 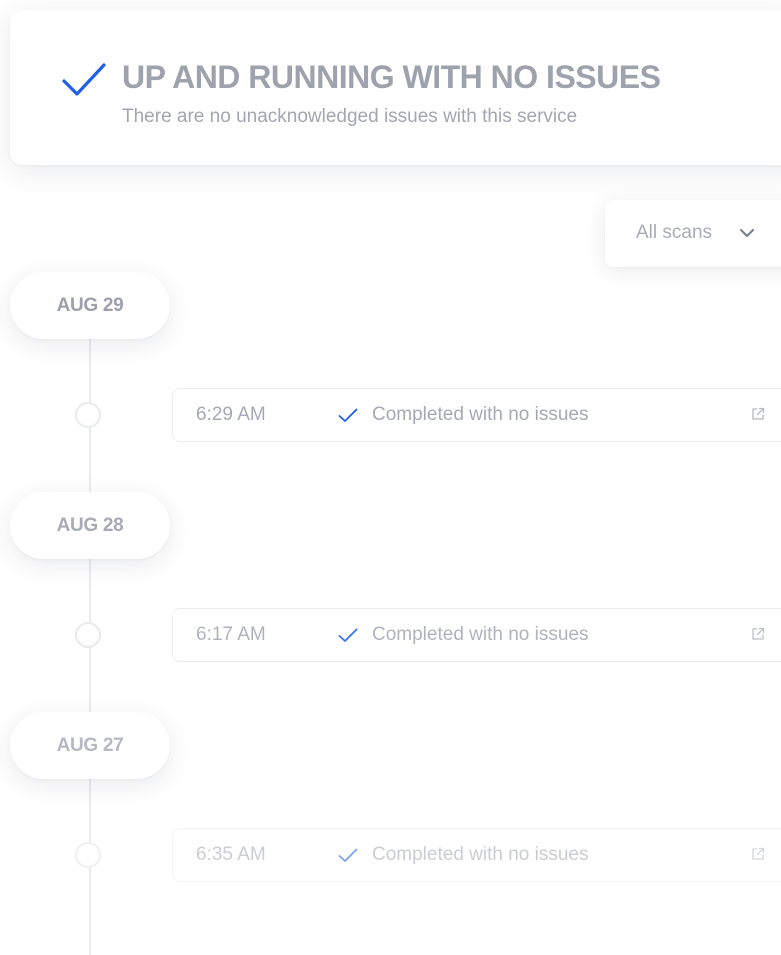 I want to click on date-label: AUG 28, so click(x=90, y=525).